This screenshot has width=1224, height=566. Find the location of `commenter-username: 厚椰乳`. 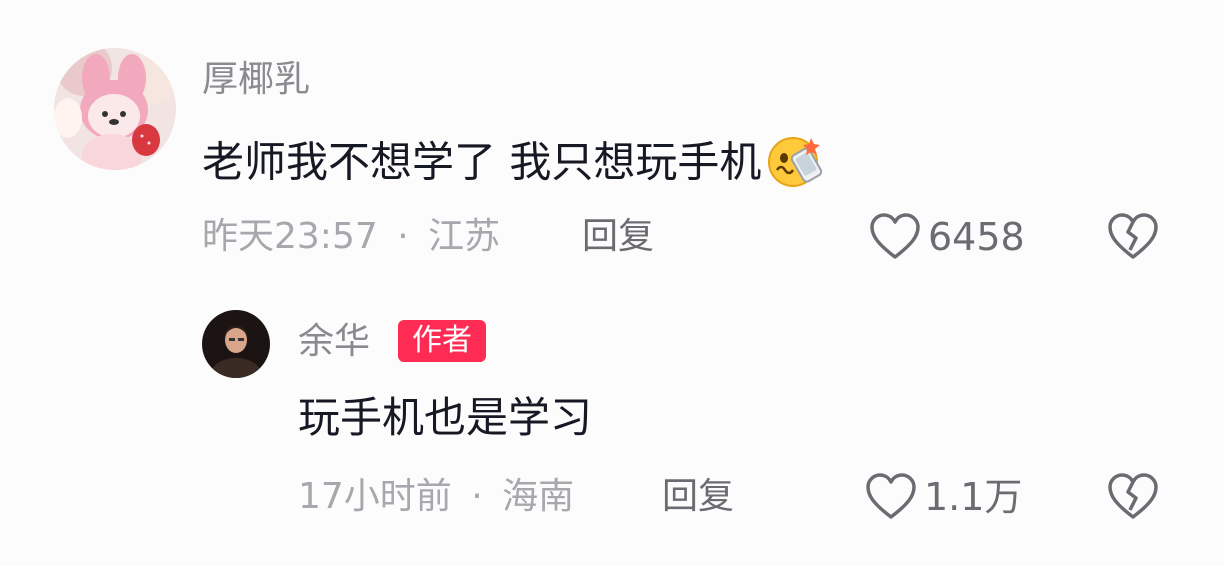

commenter-username: 厚椰乳 is located at coordinates (256, 80).